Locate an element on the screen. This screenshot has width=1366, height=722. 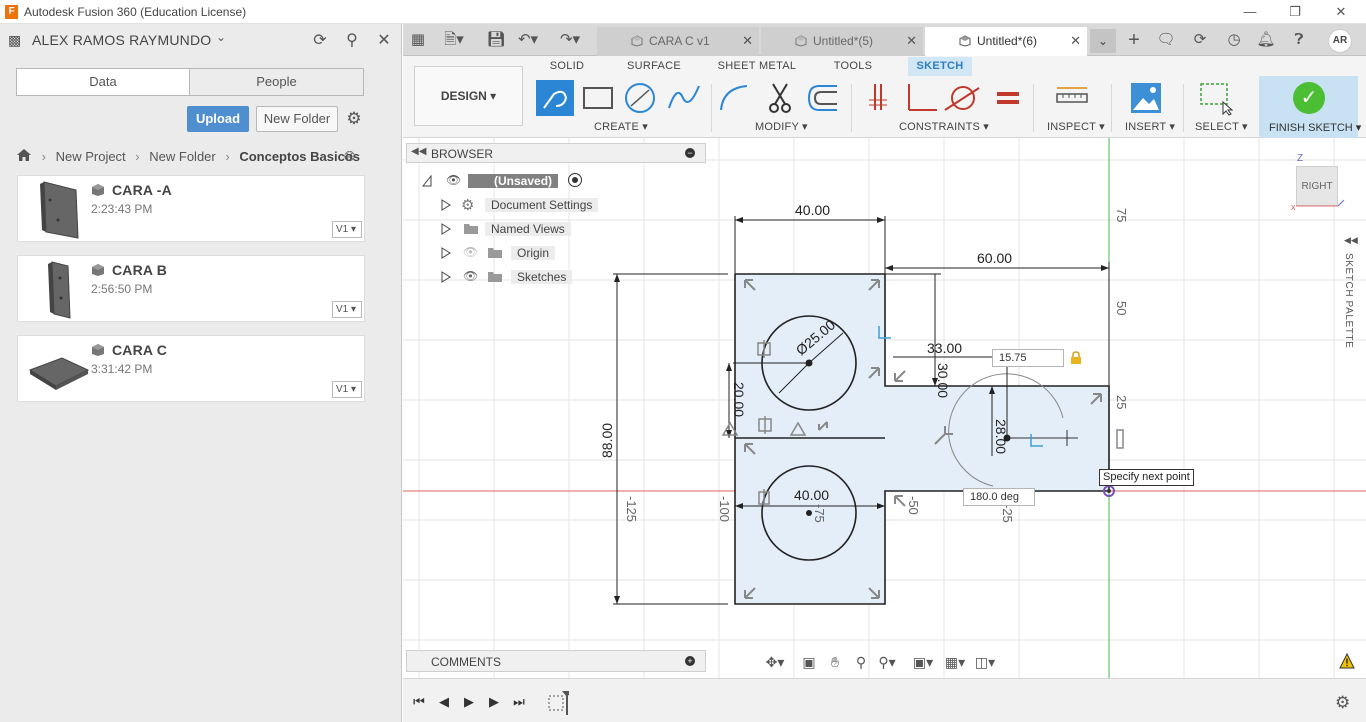
measure-ruler-icon is located at coordinates (1072, 98).